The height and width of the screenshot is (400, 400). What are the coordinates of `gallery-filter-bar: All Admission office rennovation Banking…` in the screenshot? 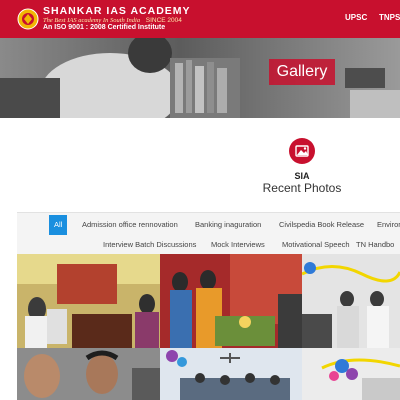 It's located at (208, 233).